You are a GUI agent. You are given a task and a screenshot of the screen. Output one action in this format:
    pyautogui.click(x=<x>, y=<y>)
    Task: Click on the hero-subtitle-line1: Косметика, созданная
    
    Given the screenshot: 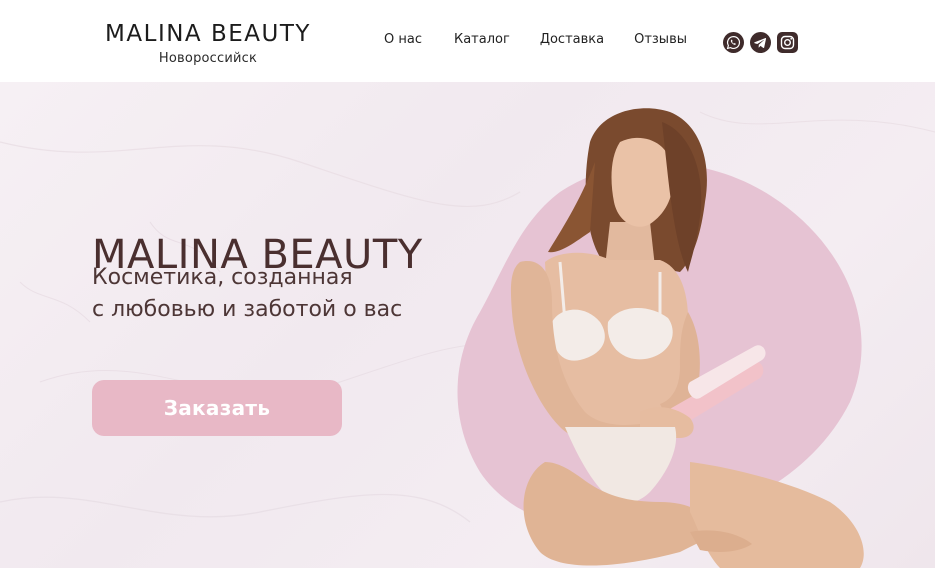 What is the action you would take?
    pyautogui.click(x=222, y=277)
    